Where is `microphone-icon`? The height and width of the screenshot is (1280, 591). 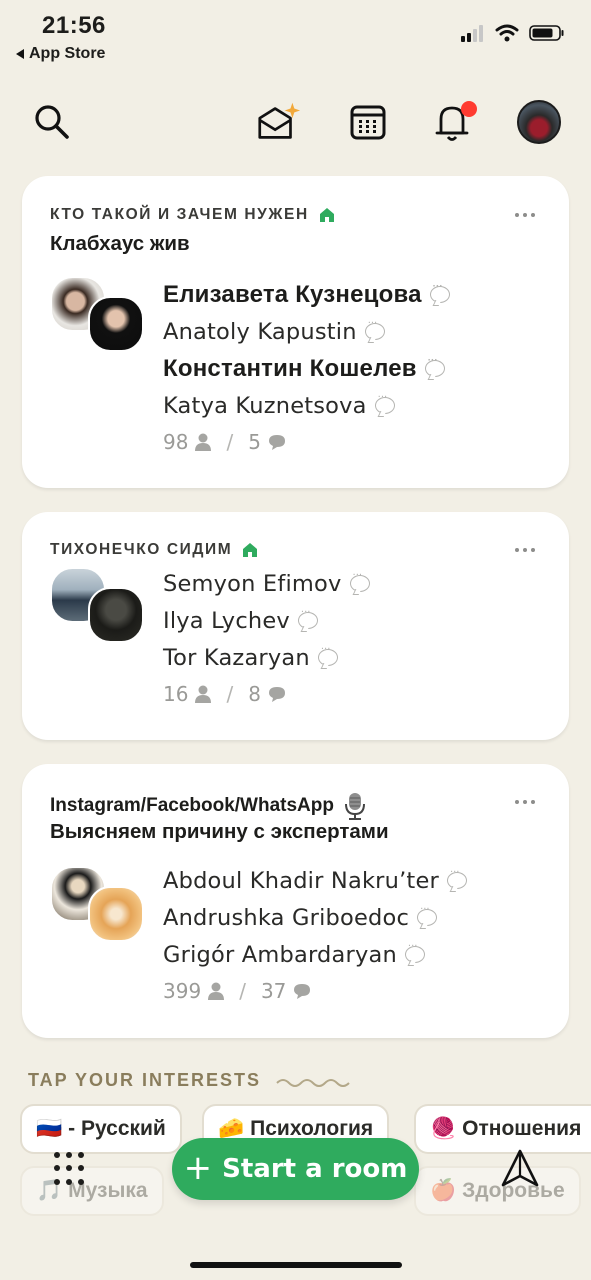 microphone-icon is located at coordinates (355, 806).